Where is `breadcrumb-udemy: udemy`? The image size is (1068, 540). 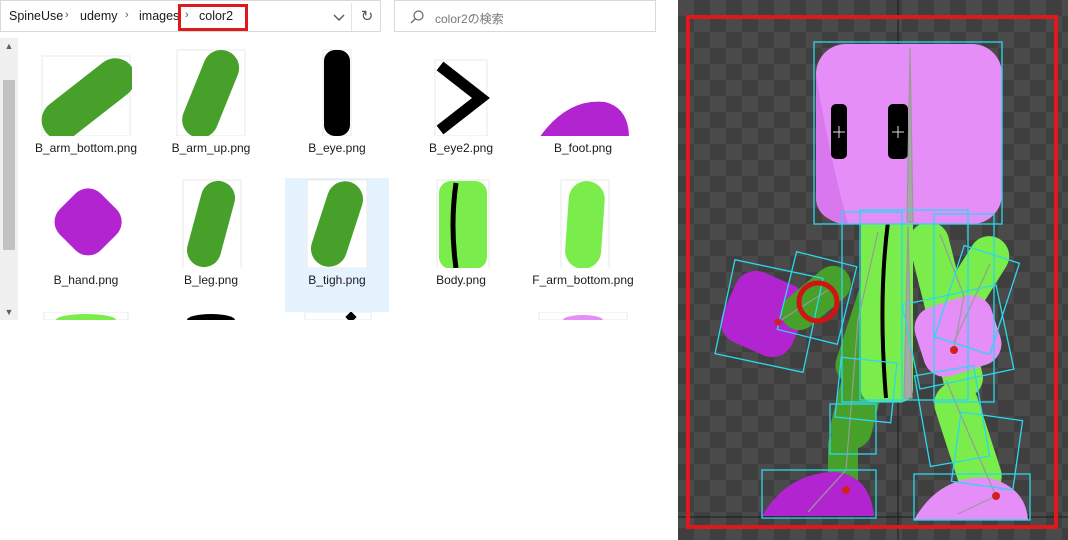
breadcrumb-udemy: udemy is located at coordinates (99, 16).